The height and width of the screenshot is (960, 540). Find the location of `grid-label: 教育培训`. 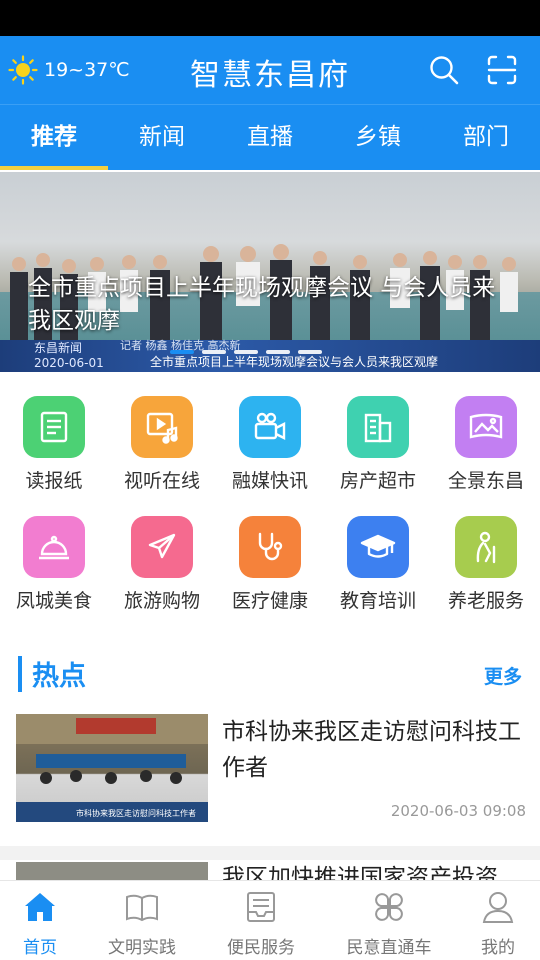

grid-label: 教育培训 is located at coordinates (377, 601).